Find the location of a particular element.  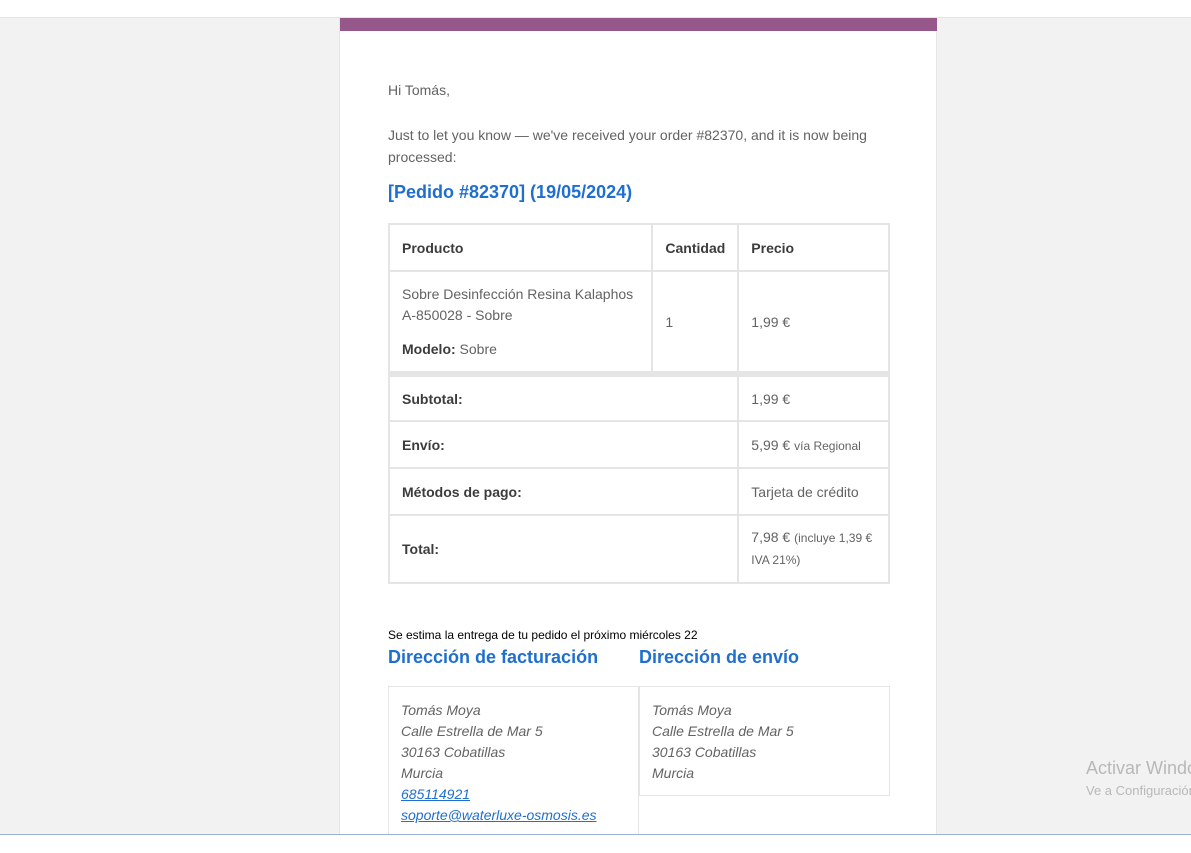

item-quantity: 1 is located at coordinates (695, 322).